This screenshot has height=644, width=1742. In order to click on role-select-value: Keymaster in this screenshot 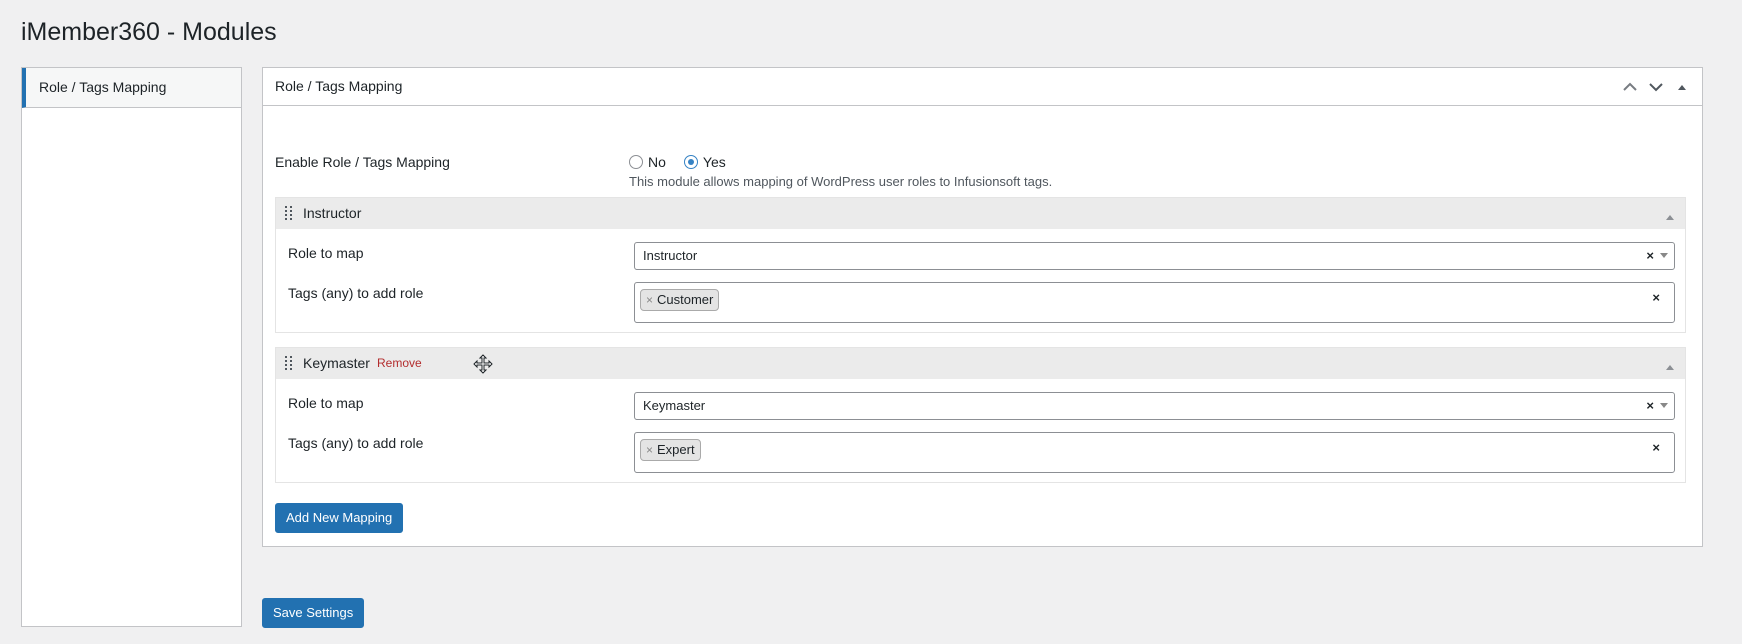, I will do `click(674, 405)`.